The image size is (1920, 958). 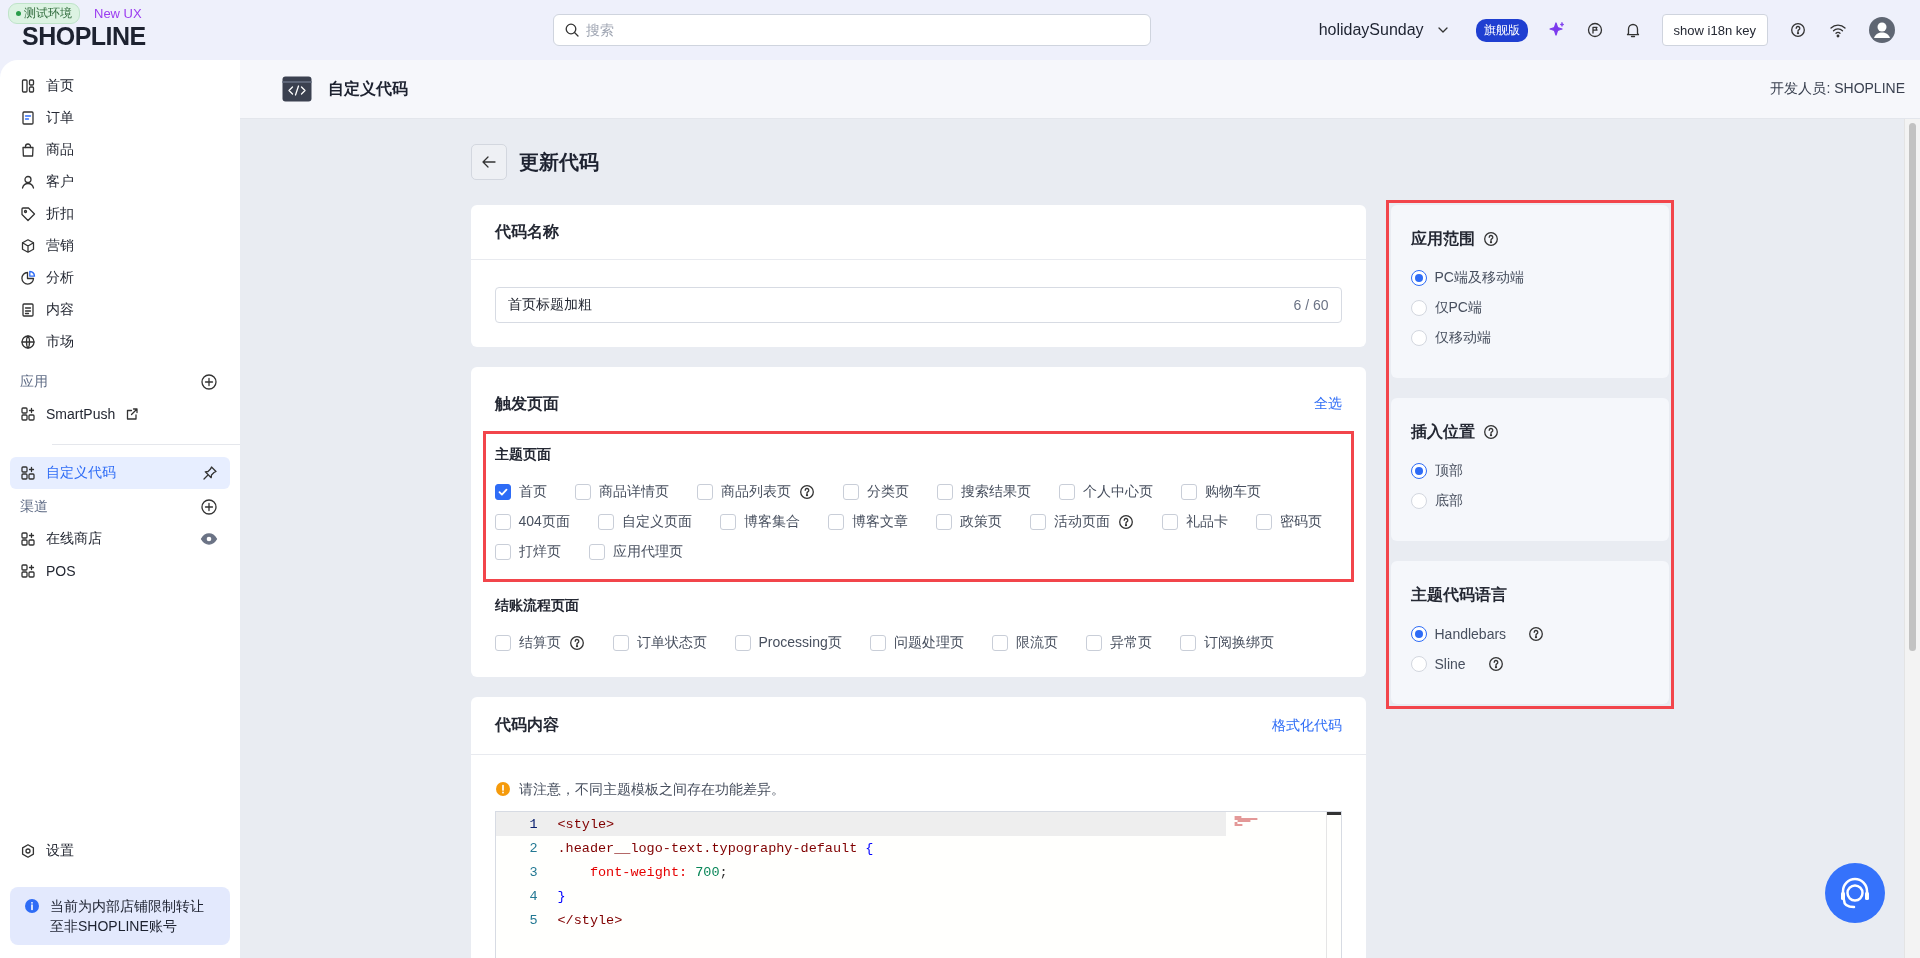 What do you see at coordinates (28, 86) in the screenshot?
I see `layout-icon` at bounding box center [28, 86].